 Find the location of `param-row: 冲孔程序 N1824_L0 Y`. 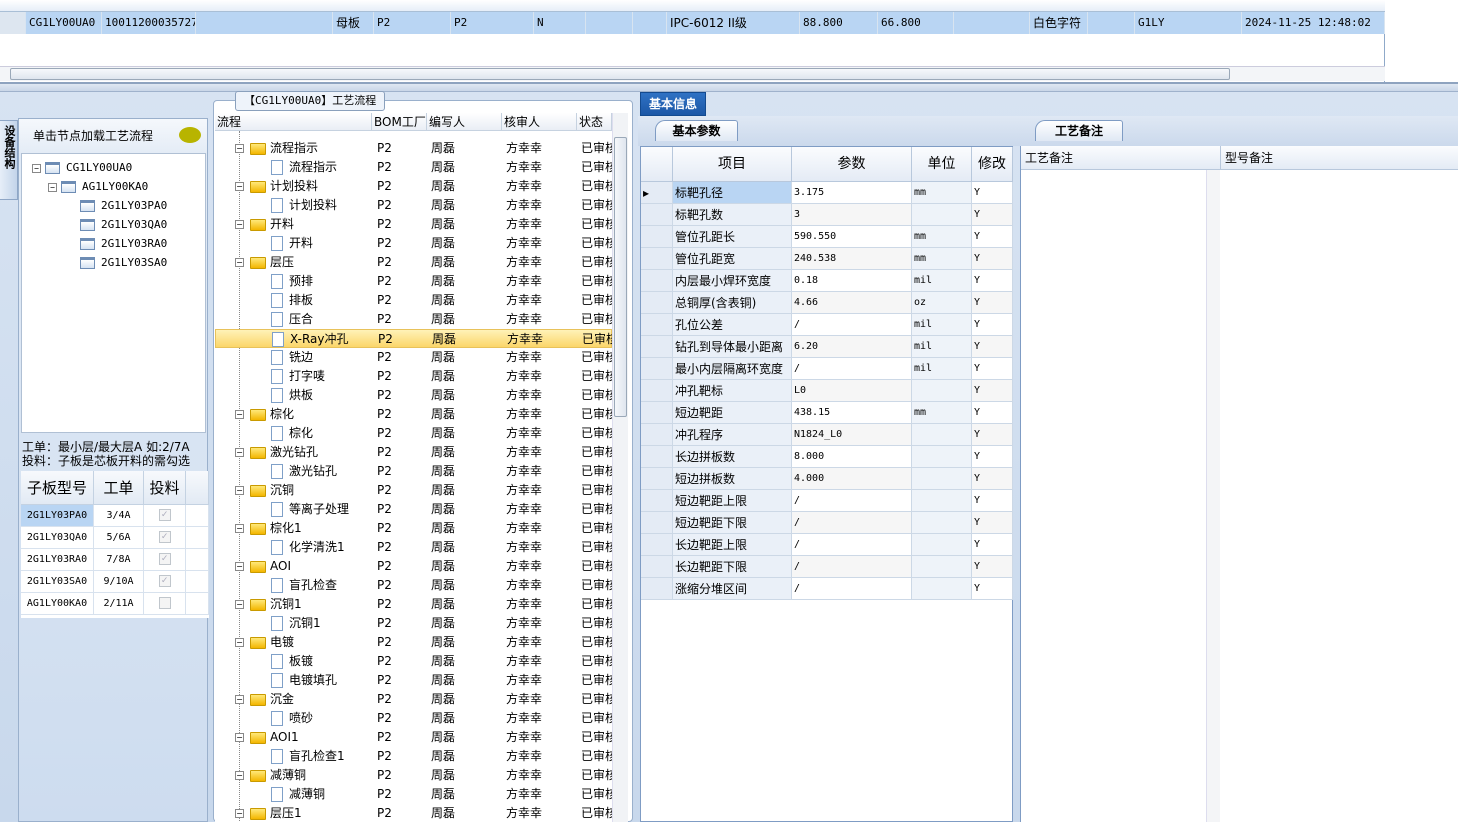

param-row: 冲孔程序 N1824_L0 Y is located at coordinates (827, 435).